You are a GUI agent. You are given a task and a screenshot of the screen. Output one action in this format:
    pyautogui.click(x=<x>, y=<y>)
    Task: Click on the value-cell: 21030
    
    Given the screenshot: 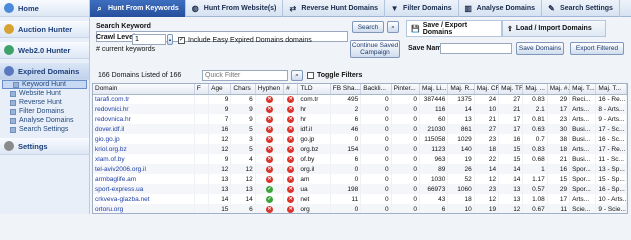 What is the action you would take?
    pyautogui.click(x=434, y=129)
    